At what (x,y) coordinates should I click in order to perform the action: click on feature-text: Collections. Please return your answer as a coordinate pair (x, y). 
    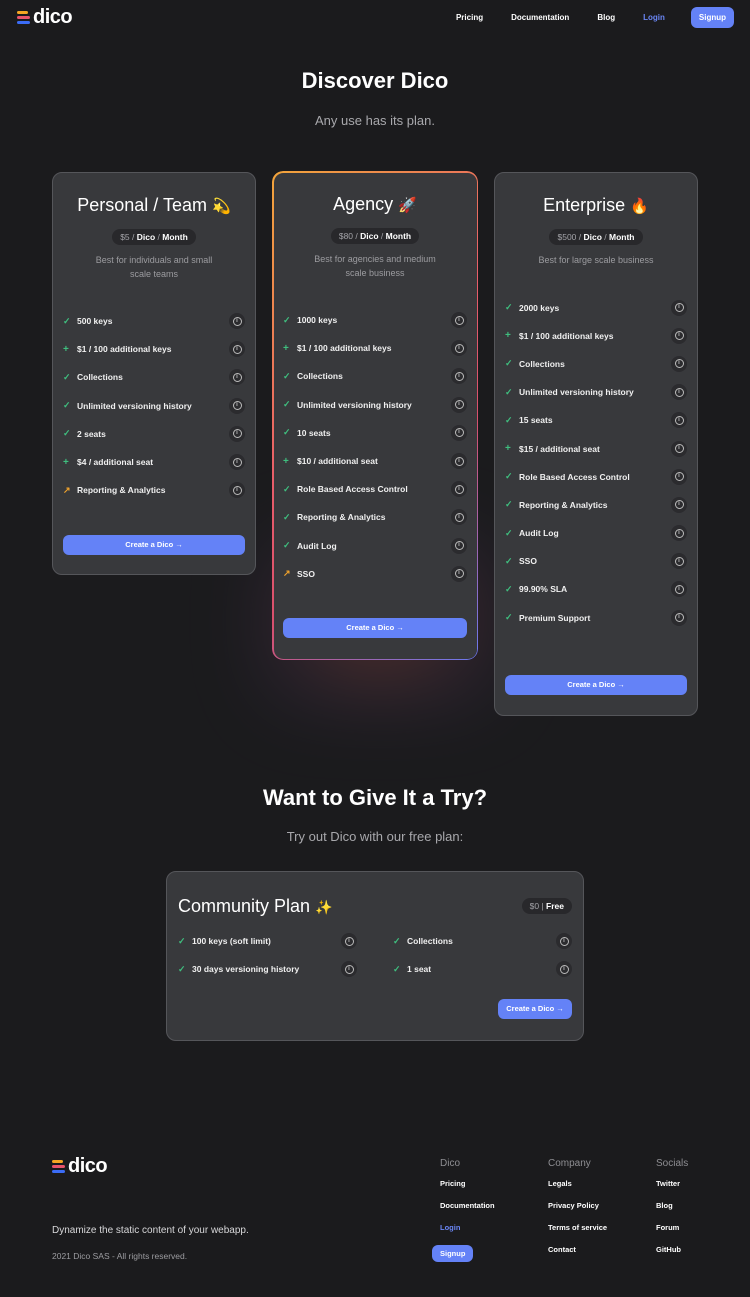
    Looking at the image, I should click on (430, 941).